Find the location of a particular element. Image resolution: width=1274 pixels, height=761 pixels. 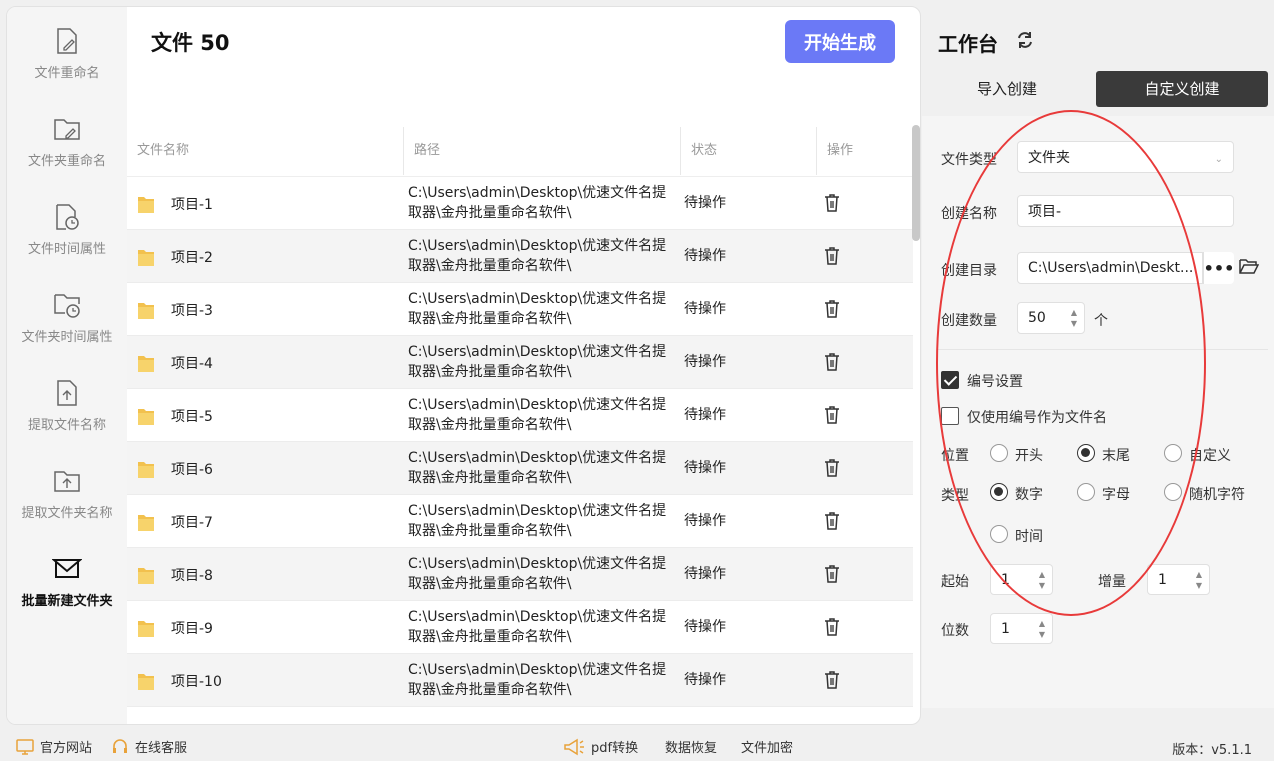

sidebar-item-extract-folder: 提取文件夹名称 is located at coordinates (67, 493).